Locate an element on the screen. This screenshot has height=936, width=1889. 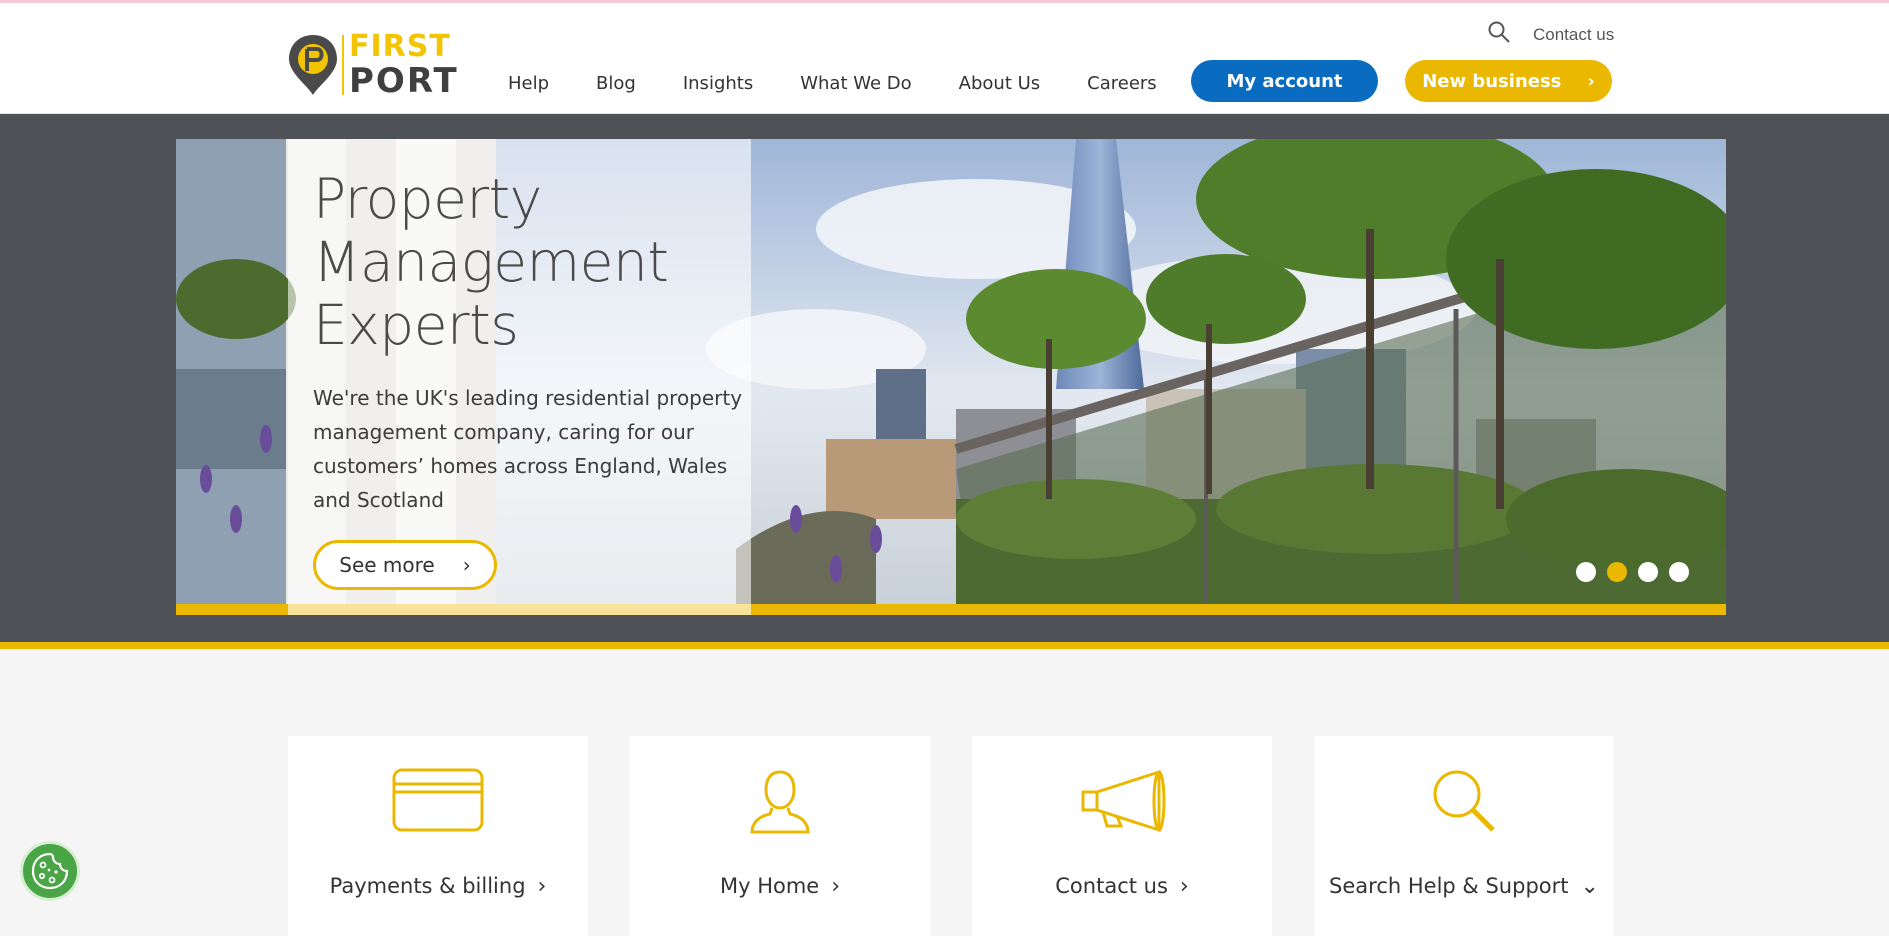
new-business-button: New business › is located at coordinates (1508, 81).